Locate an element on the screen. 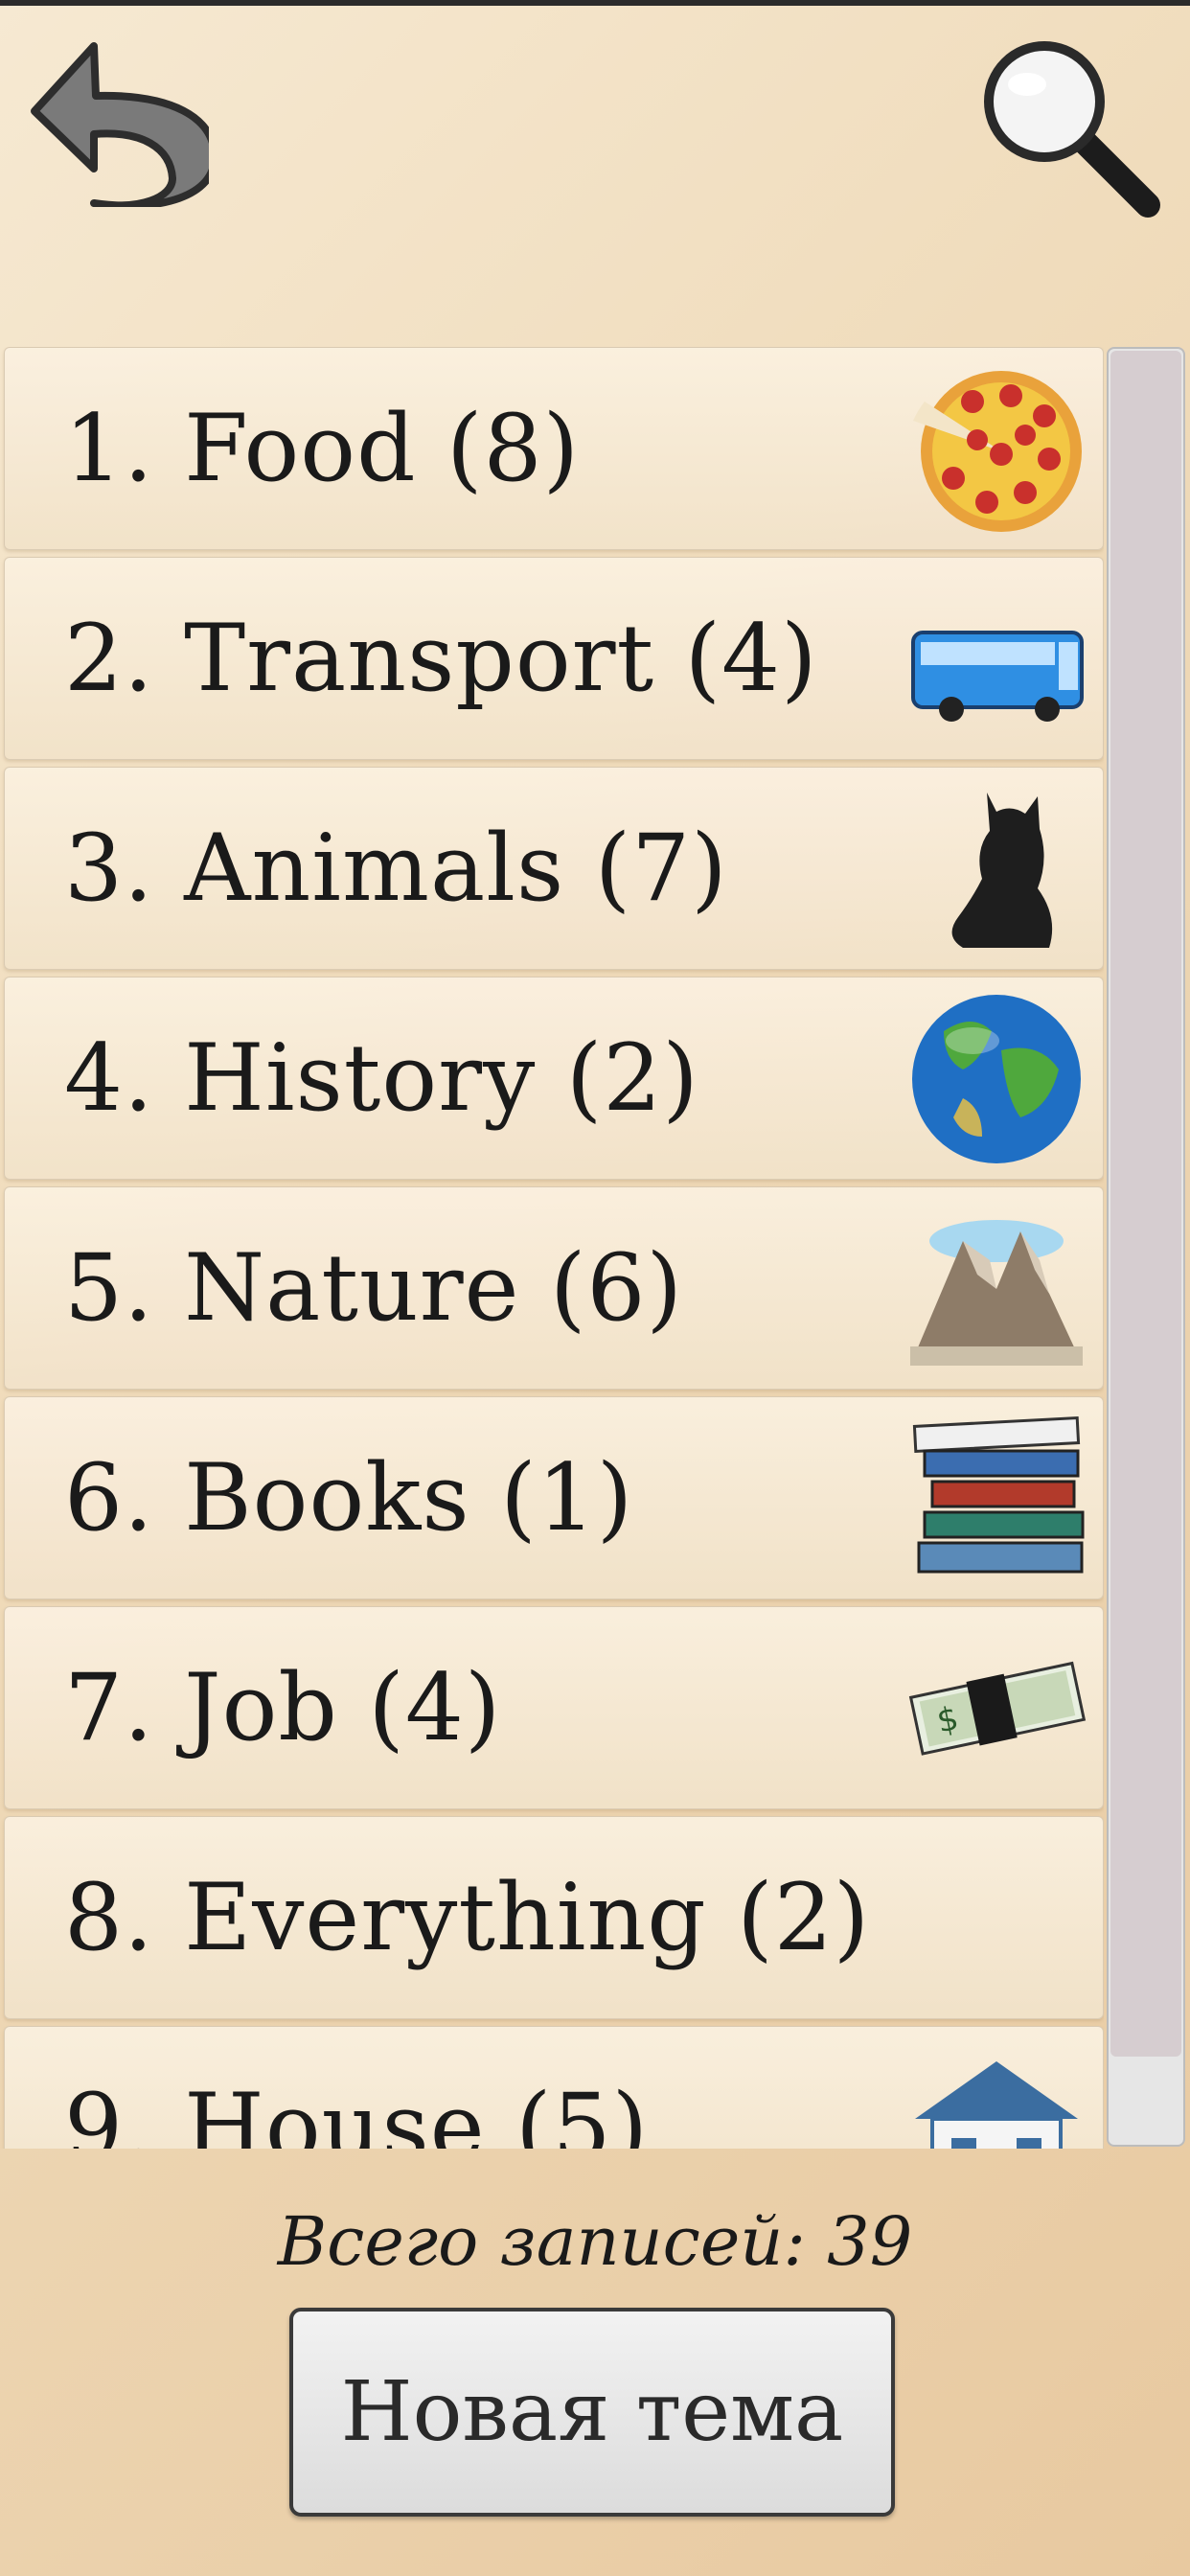  topic-row-history: 4. History (2) is located at coordinates (554, 1078).